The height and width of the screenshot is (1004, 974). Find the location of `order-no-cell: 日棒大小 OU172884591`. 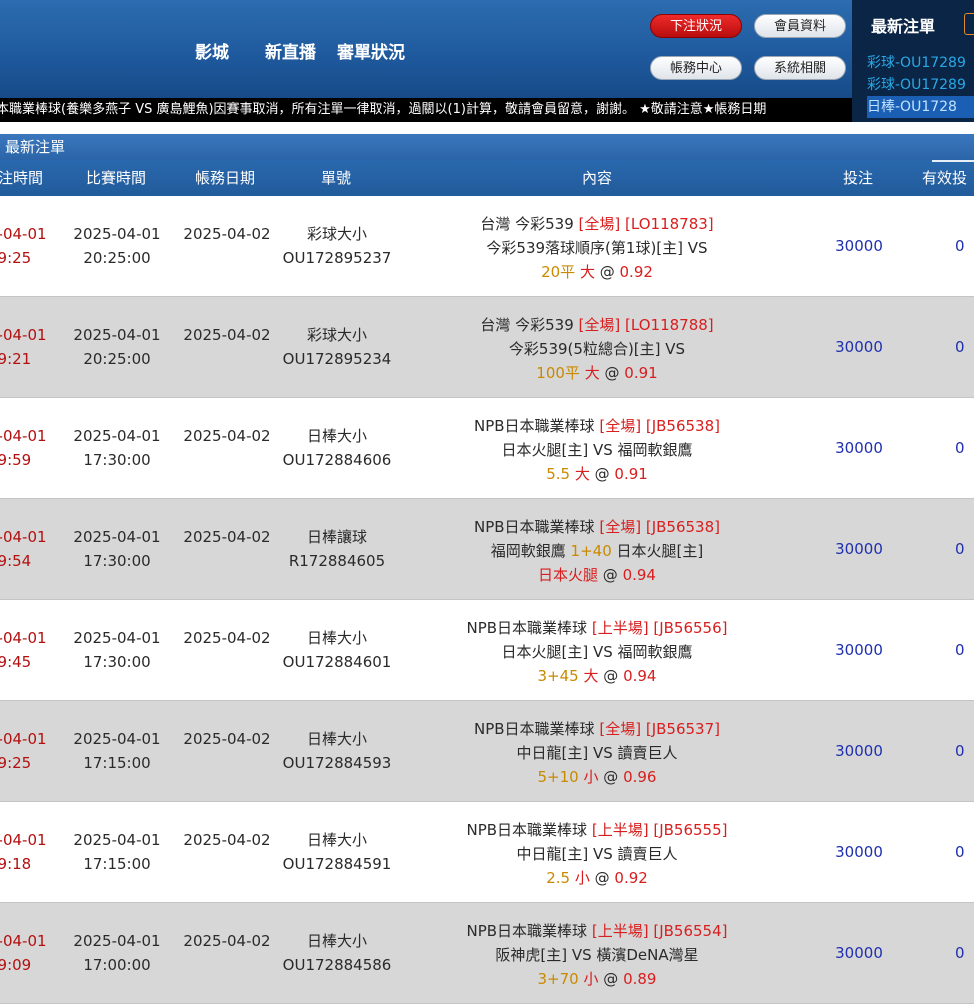

order-no-cell: 日棒大小 OU172884591 is located at coordinates (337, 852).